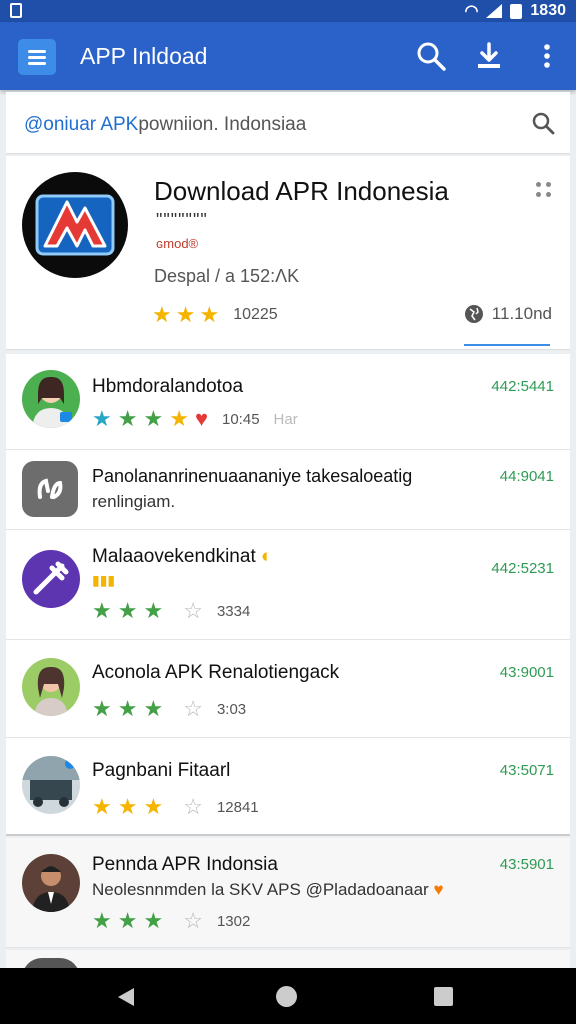  I want to click on featured-app-meta: Despal / a 152:ΛΚ, so click(227, 276).